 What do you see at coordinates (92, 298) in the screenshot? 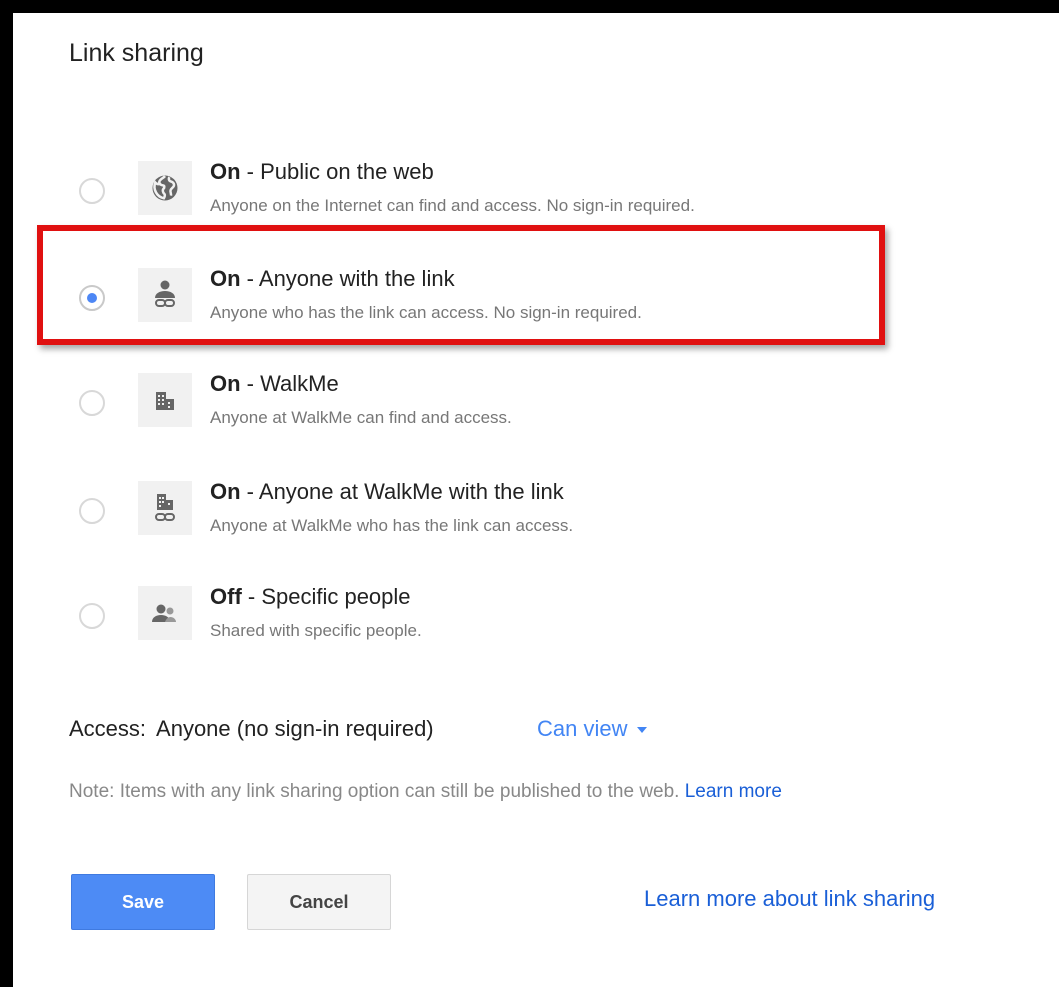
I see `radio-anyone-with-link` at bounding box center [92, 298].